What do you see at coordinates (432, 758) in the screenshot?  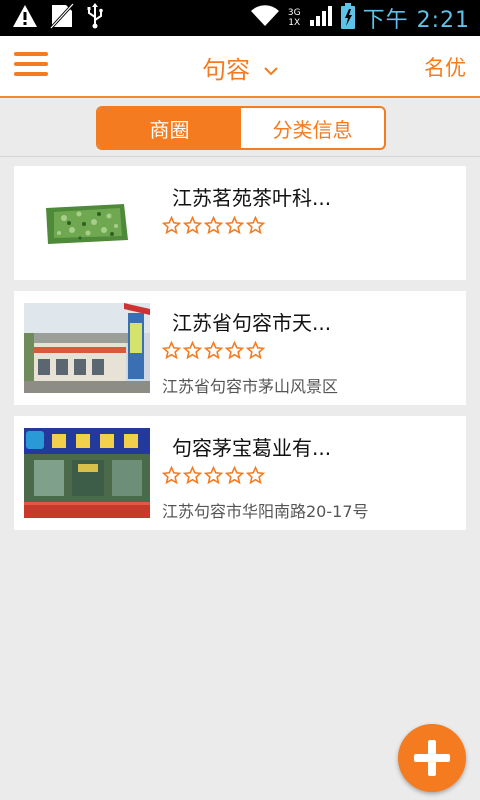 I see `add-button` at bounding box center [432, 758].